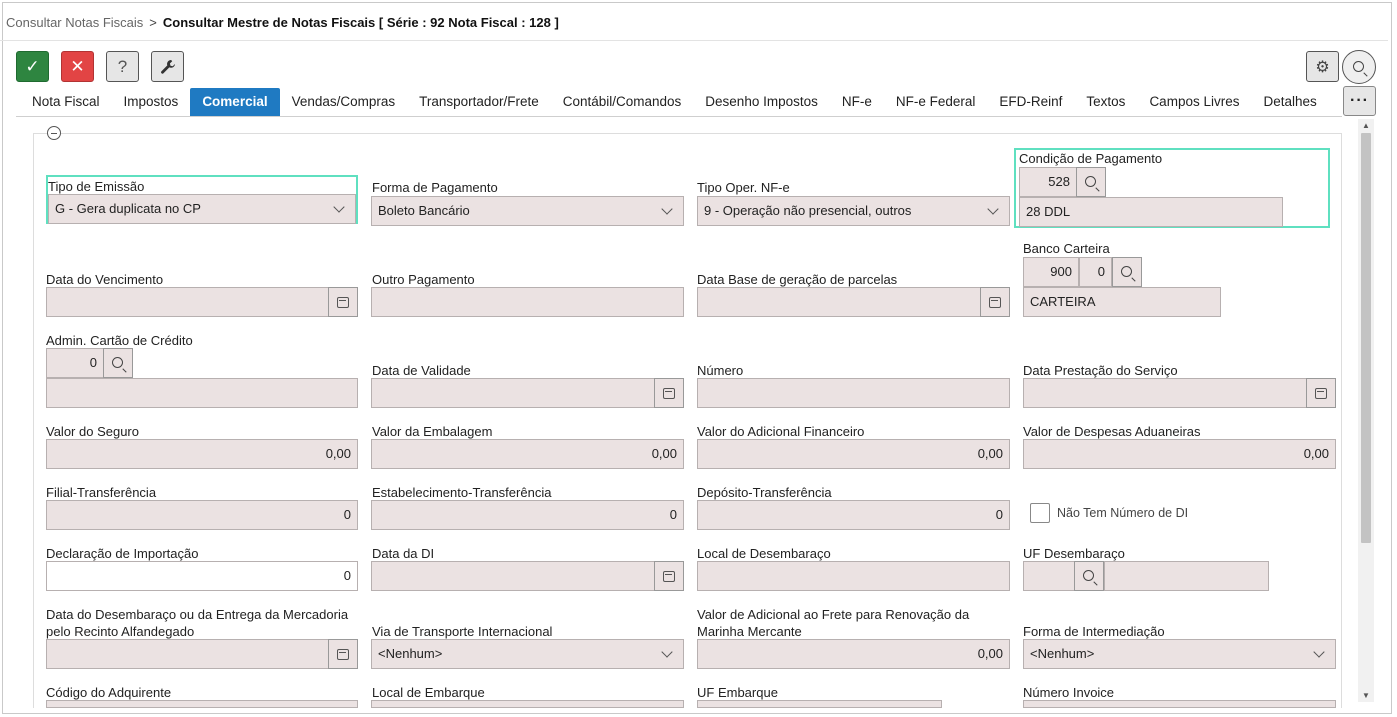  Describe the element at coordinates (66, 102) in the screenshot. I see `tab-nota-fiscal: Nota Fiscal` at that location.